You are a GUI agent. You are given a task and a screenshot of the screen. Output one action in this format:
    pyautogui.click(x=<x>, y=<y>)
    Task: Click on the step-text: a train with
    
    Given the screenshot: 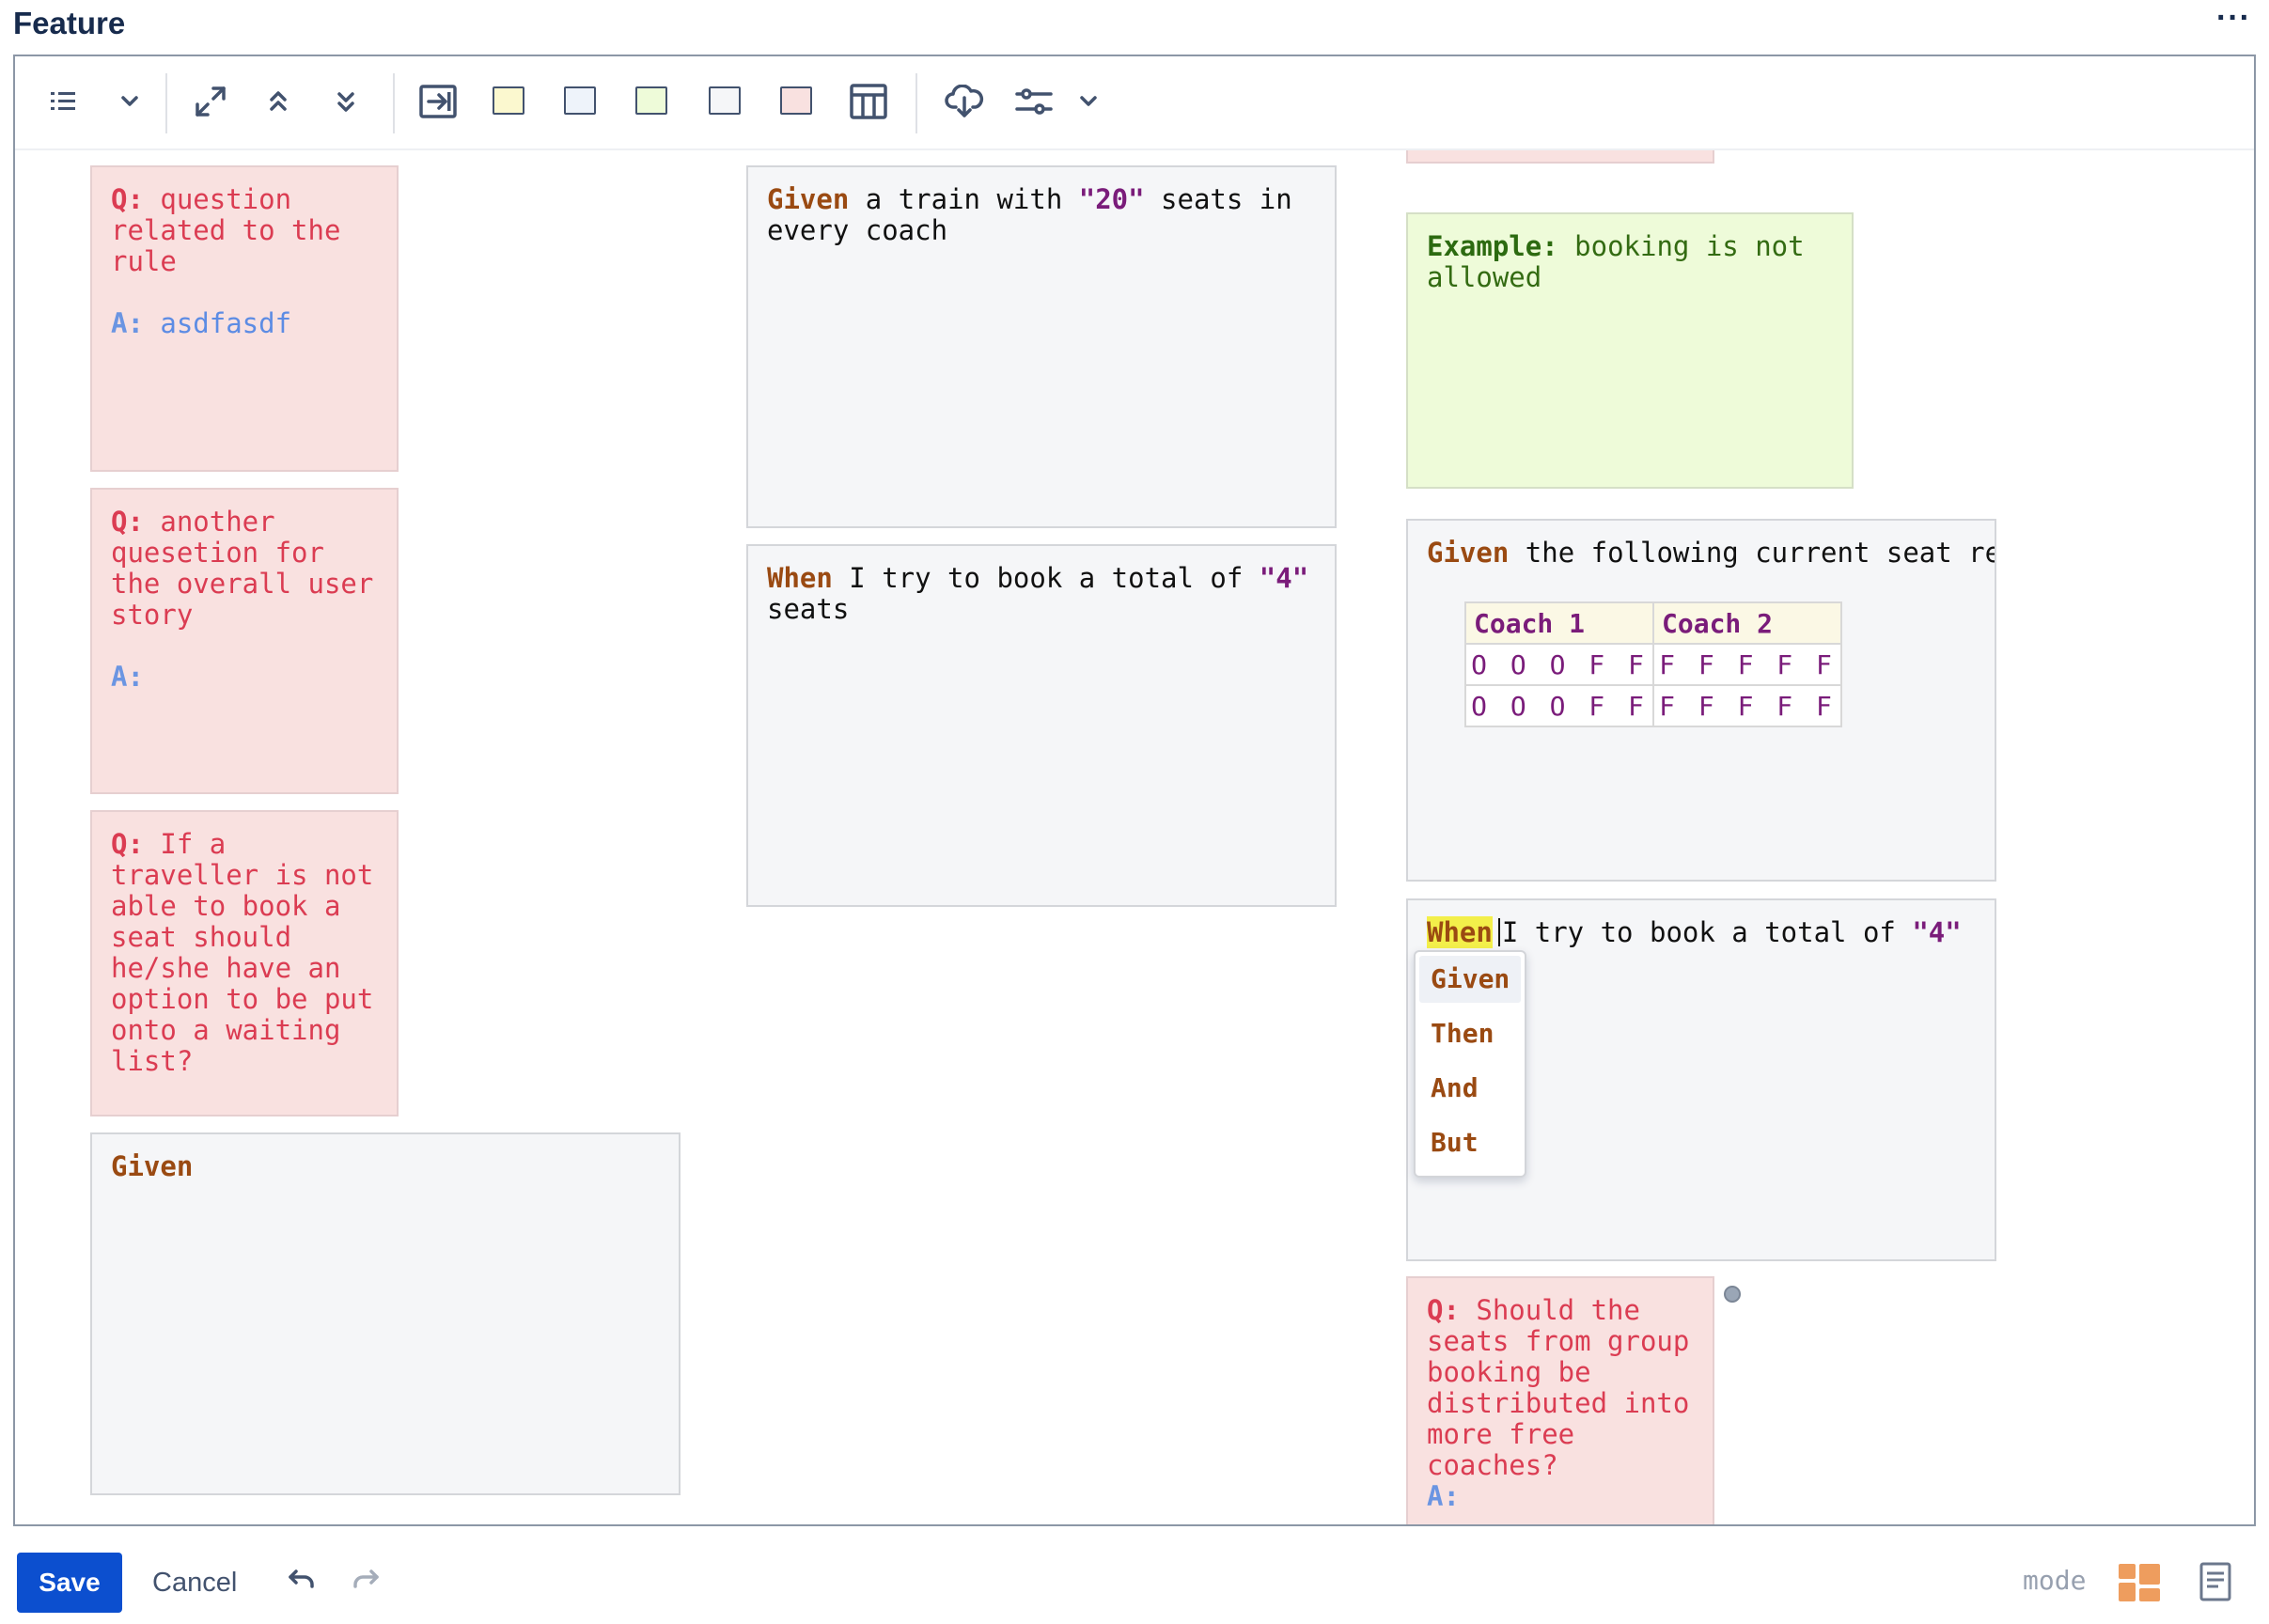 What is the action you would take?
    pyautogui.click(x=964, y=199)
    